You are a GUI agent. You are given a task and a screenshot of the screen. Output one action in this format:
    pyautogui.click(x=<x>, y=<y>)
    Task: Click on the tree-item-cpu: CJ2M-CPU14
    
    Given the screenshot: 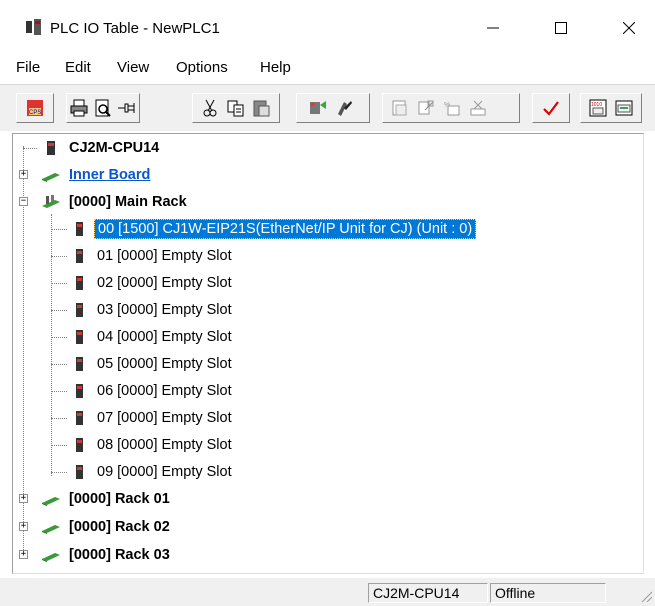 What is the action you would take?
    pyautogui.click(x=101, y=147)
    